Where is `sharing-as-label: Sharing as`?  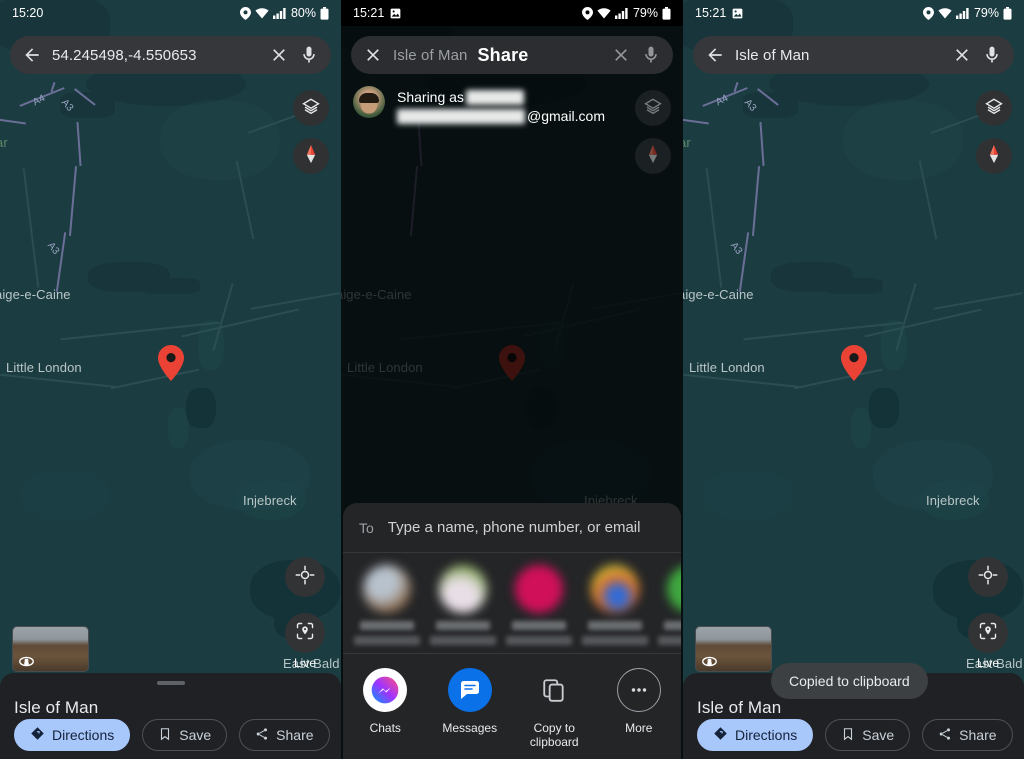 sharing-as-label: Sharing as is located at coordinates (430, 97).